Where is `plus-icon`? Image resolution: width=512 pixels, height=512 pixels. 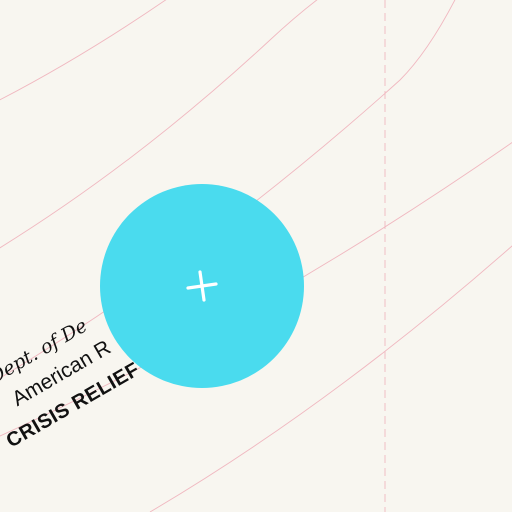 plus-icon is located at coordinates (202, 286).